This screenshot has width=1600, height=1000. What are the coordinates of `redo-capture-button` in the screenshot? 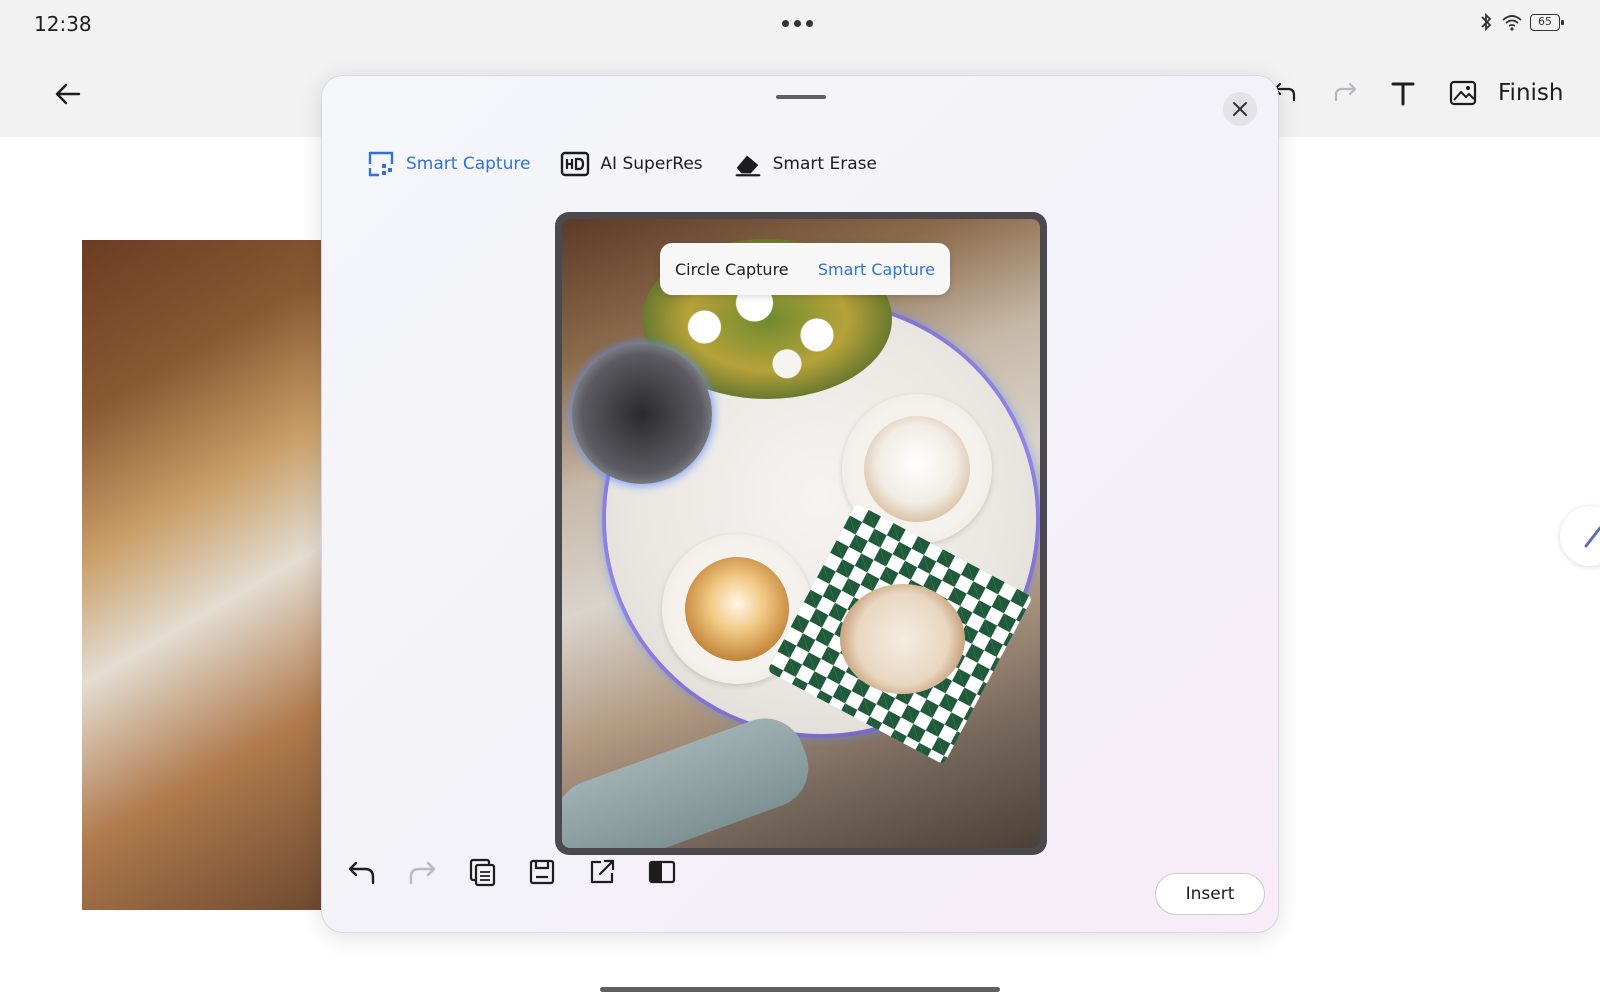 It's located at (422, 872).